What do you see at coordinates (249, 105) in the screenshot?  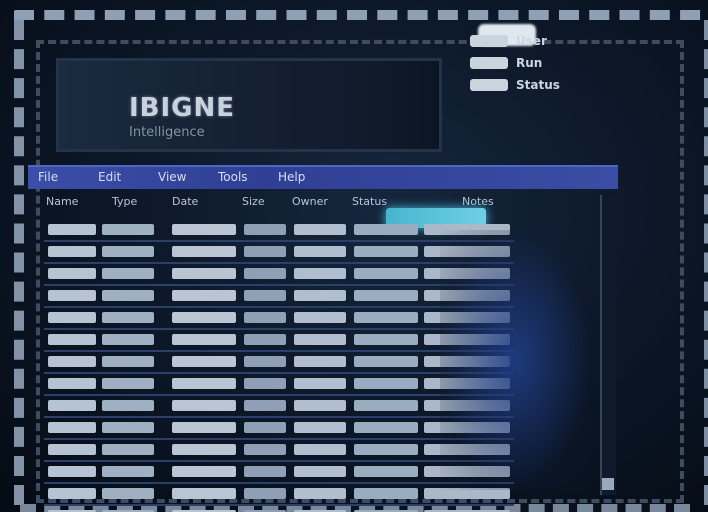 I see `logo-panel: IBIGNE Intelligence` at bounding box center [249, 105].